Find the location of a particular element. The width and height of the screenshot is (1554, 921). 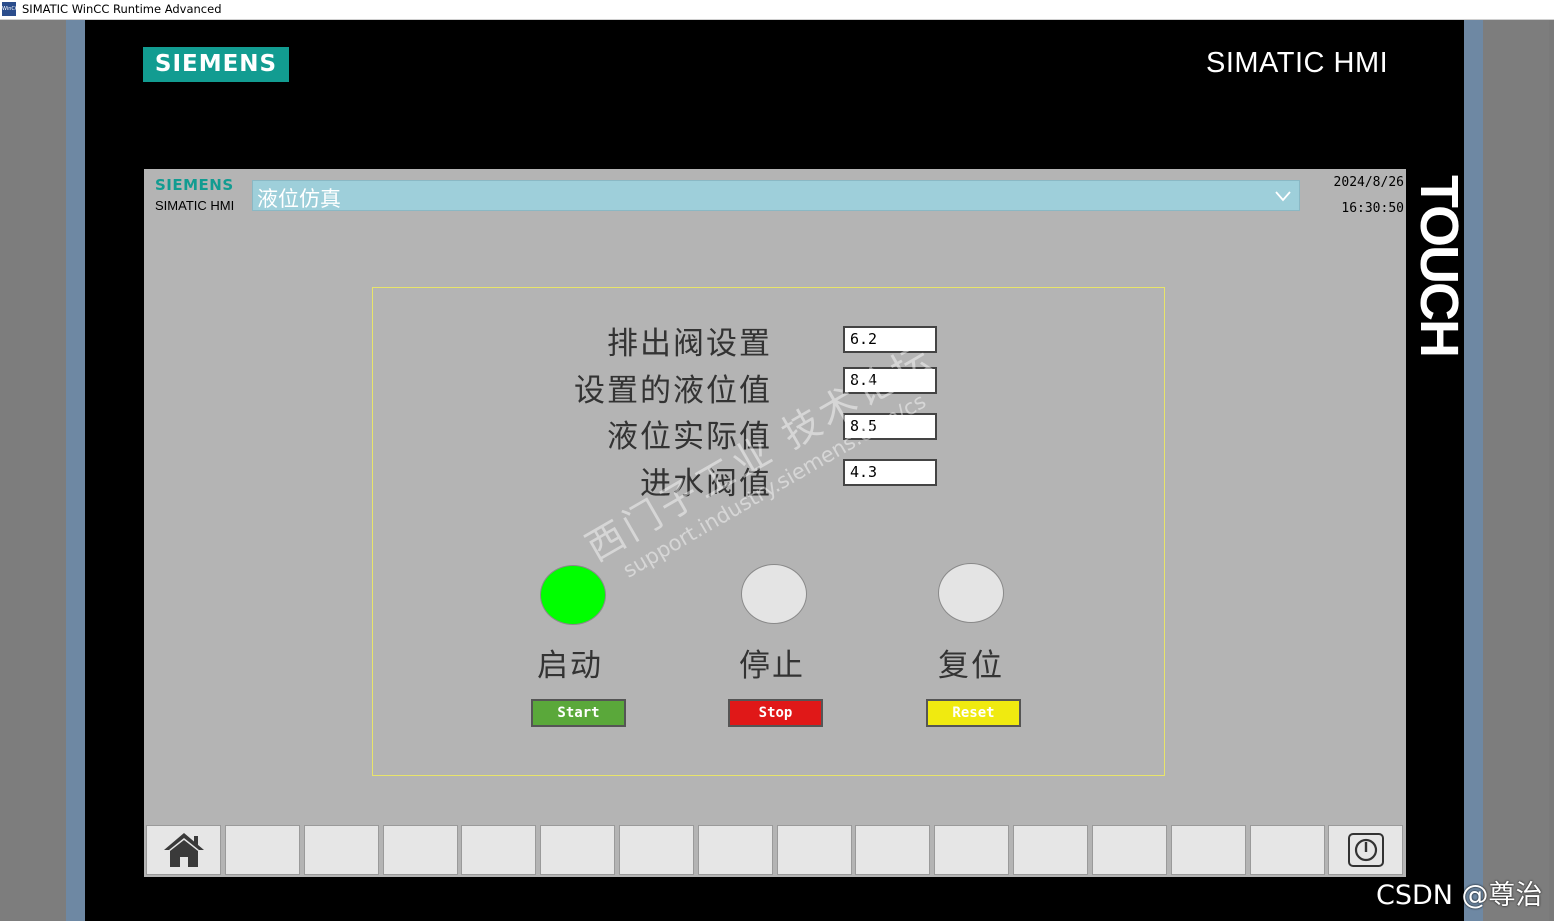

actual-level-field: 8.5 is located at coordinates (890, 426).